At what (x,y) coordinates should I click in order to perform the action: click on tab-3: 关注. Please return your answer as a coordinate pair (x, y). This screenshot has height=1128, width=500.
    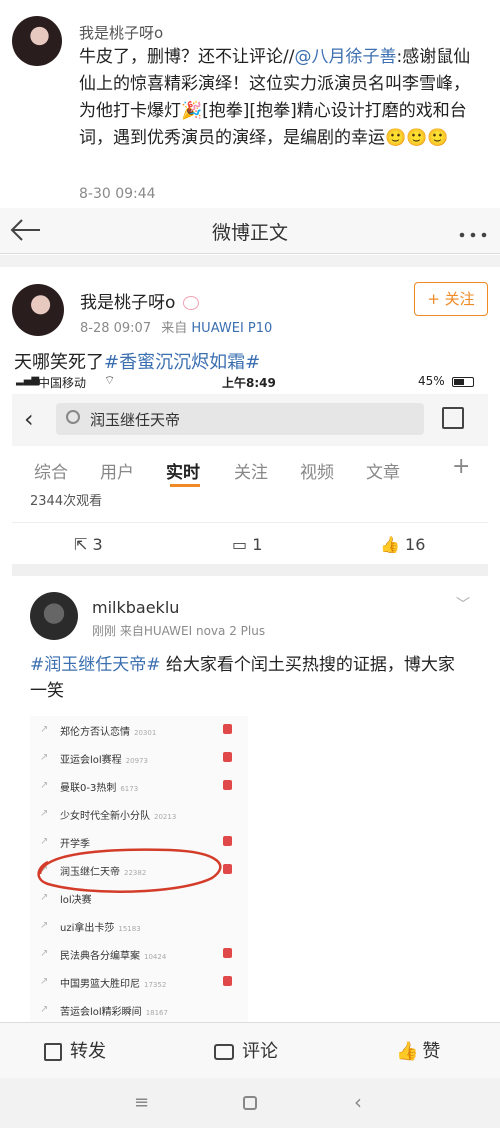
    Looking at the image, I should click on (251, 470).